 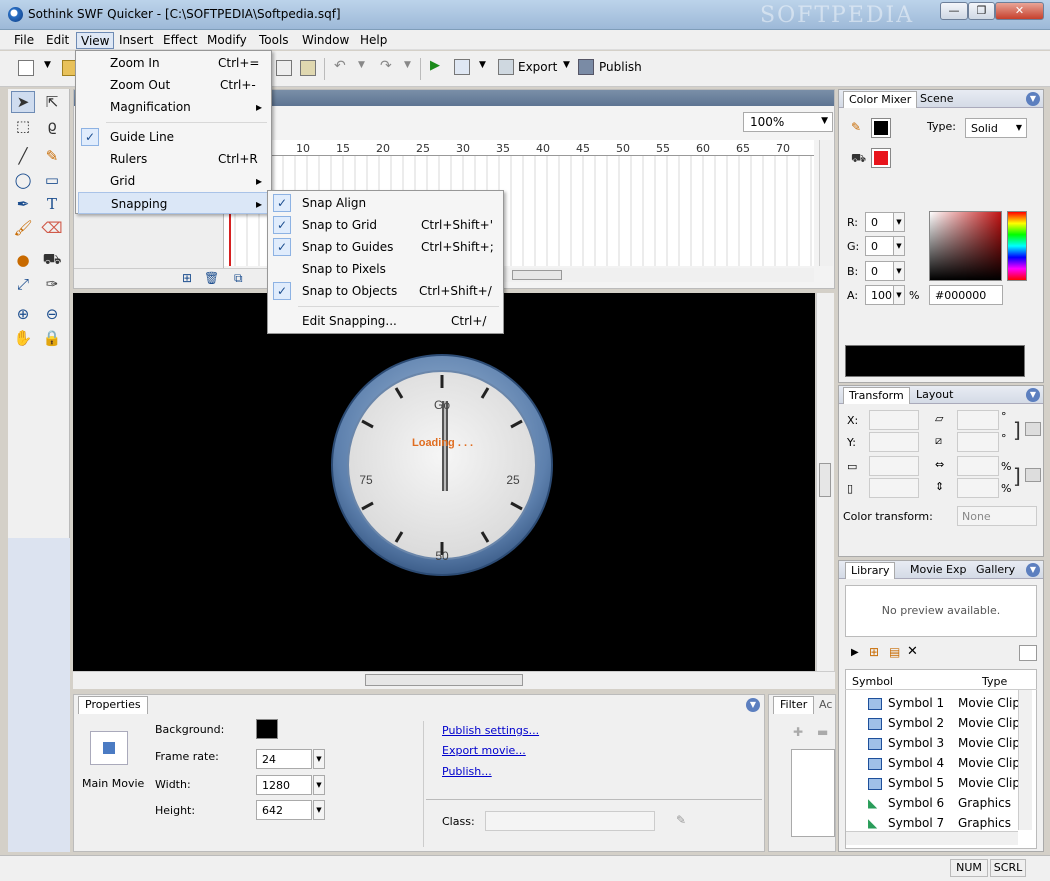 I want to click on redo-icon: ↷, so click(x=386, y=66).